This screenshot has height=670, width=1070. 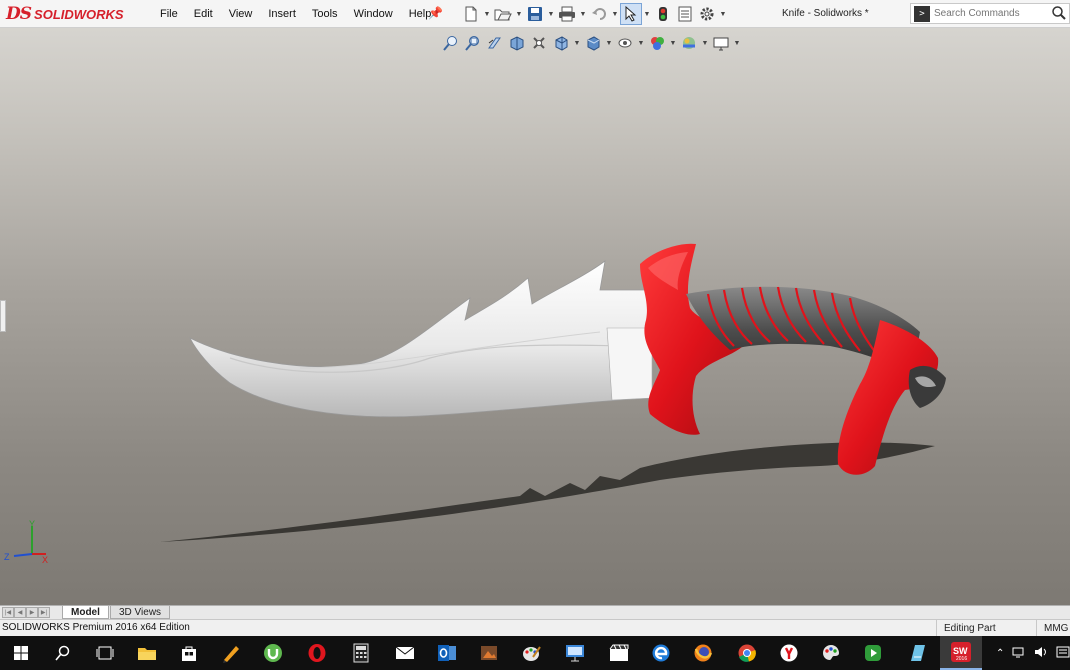 What do you see at coordinates (79, 14) in the screenshot?
I see `logo-text: SOLIDWORKS` at bounding box center [79, 14].